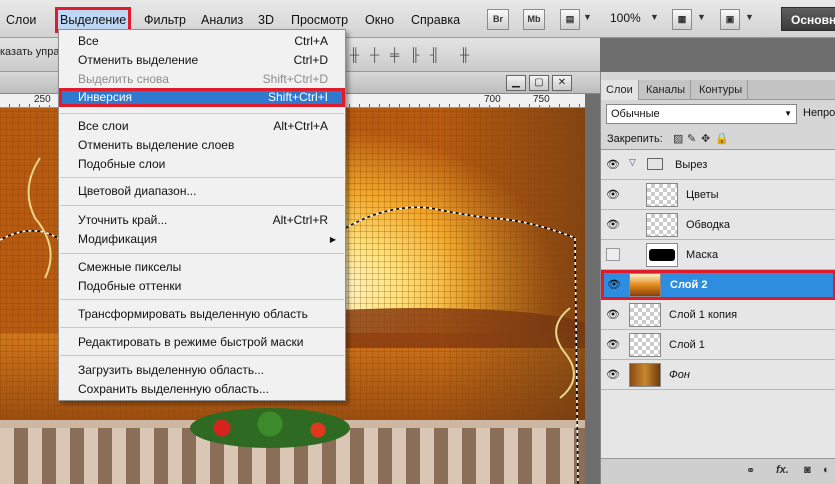  I want to click on link-icon: ⚭, so click(750, 470).